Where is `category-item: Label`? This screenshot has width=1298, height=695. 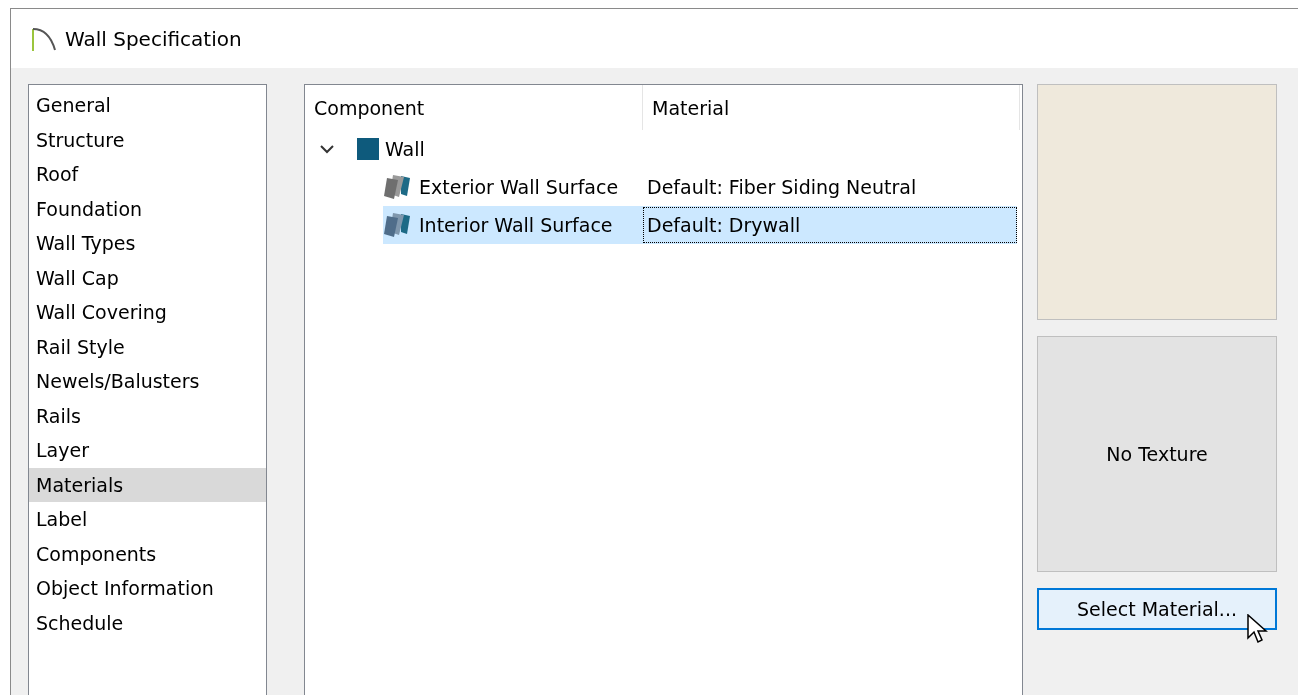
category-item: Label is located at coordinates (147, 519).